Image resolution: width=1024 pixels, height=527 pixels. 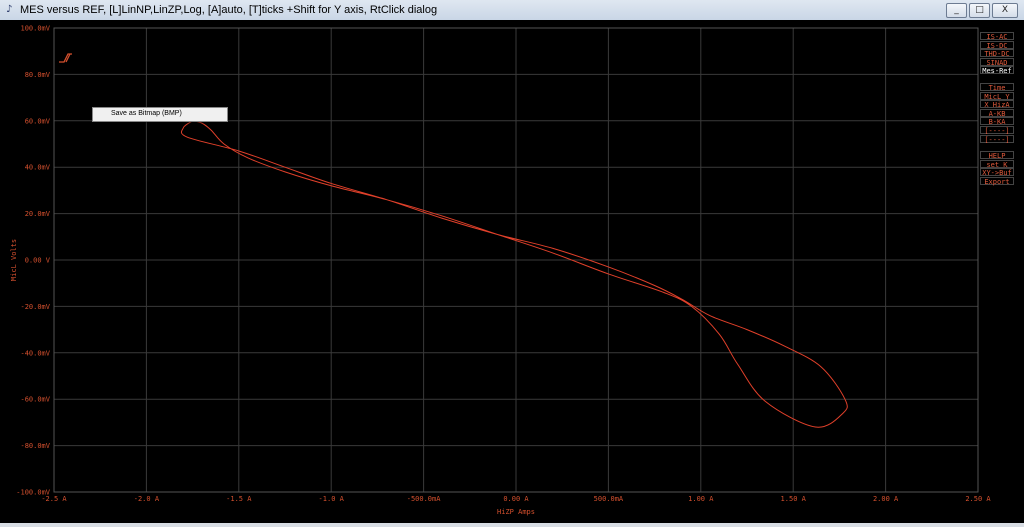 I want to click on maximize-button: □, so click(x=979, y=10).